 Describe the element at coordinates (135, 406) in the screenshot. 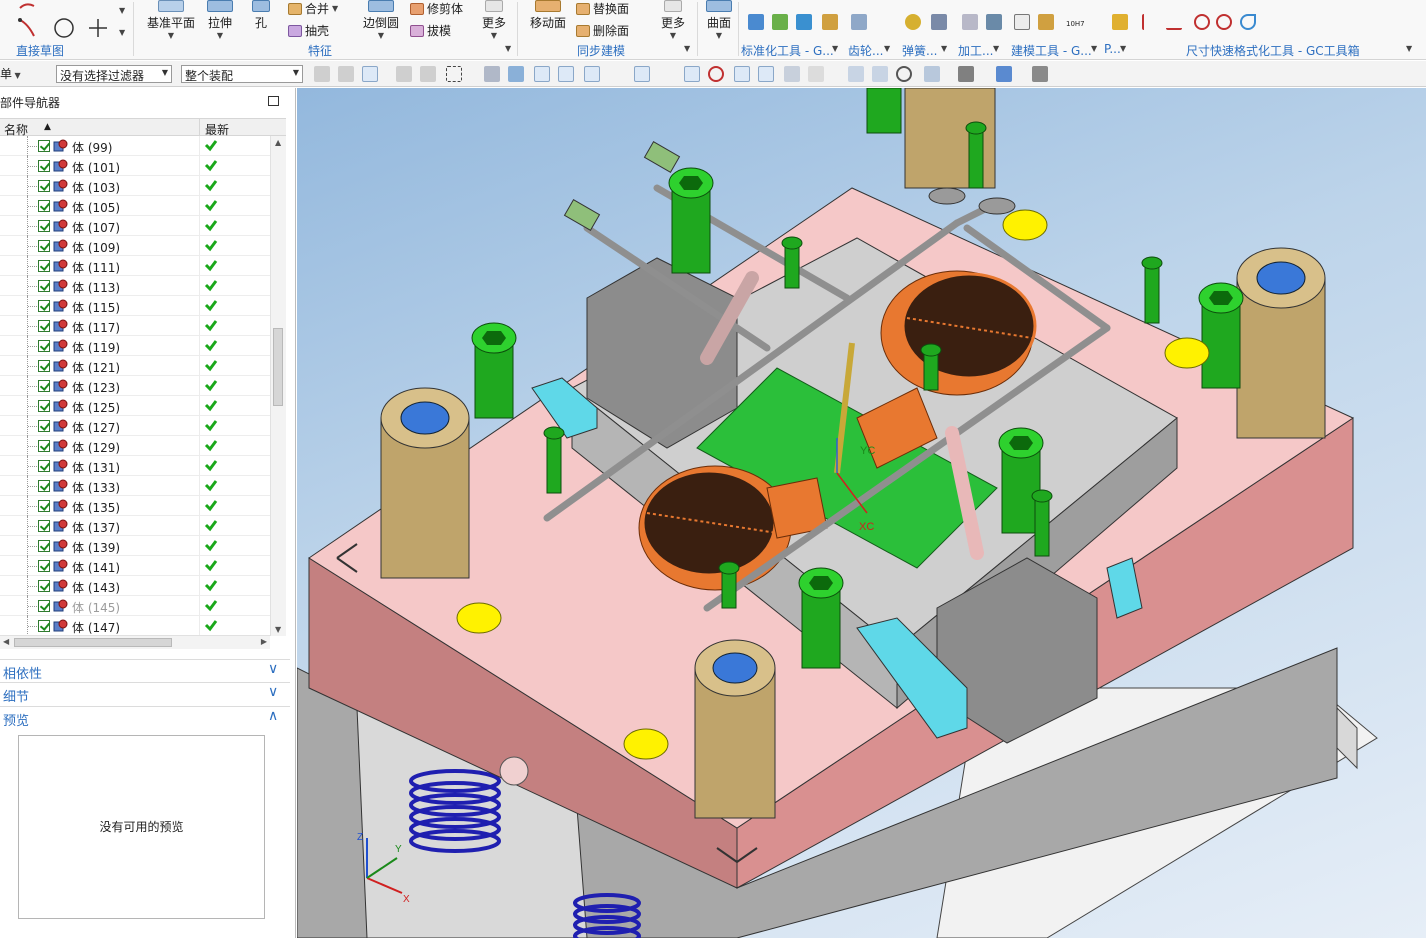

I see `tree-item-body: 体 (125)` at that location.